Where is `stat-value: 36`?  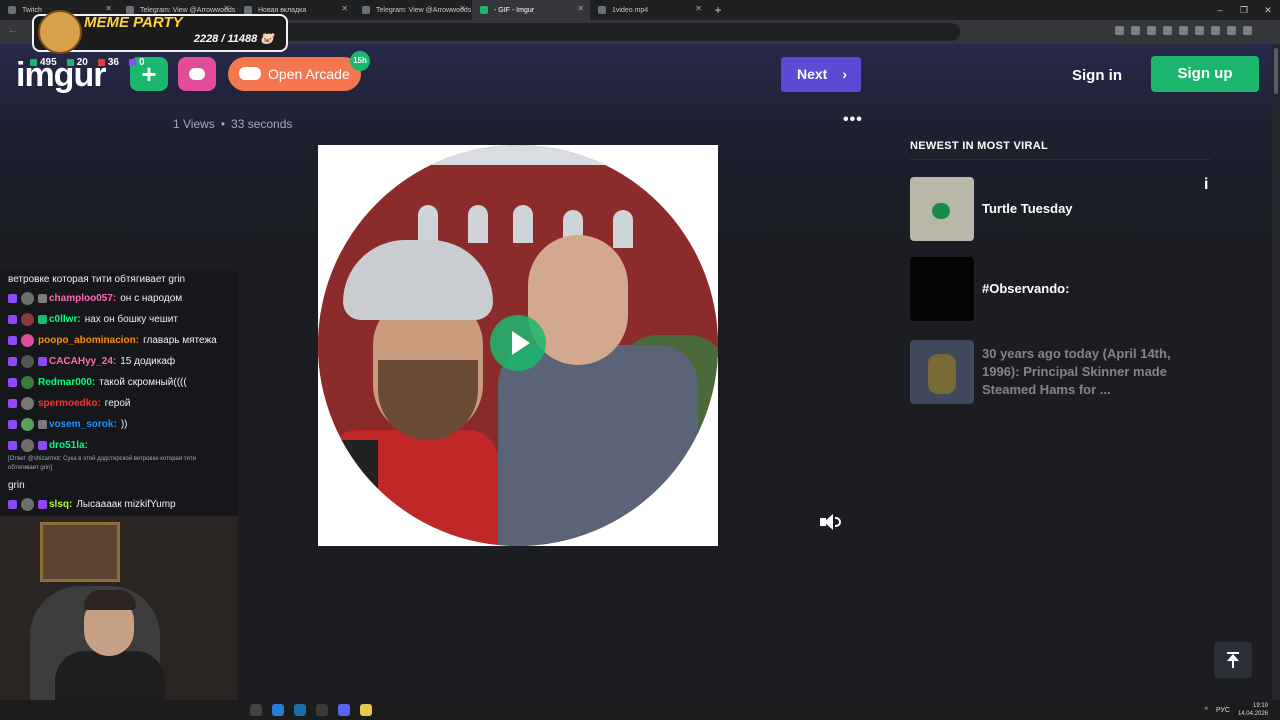 stat-value: 36 is located at coordinates (113, 62).